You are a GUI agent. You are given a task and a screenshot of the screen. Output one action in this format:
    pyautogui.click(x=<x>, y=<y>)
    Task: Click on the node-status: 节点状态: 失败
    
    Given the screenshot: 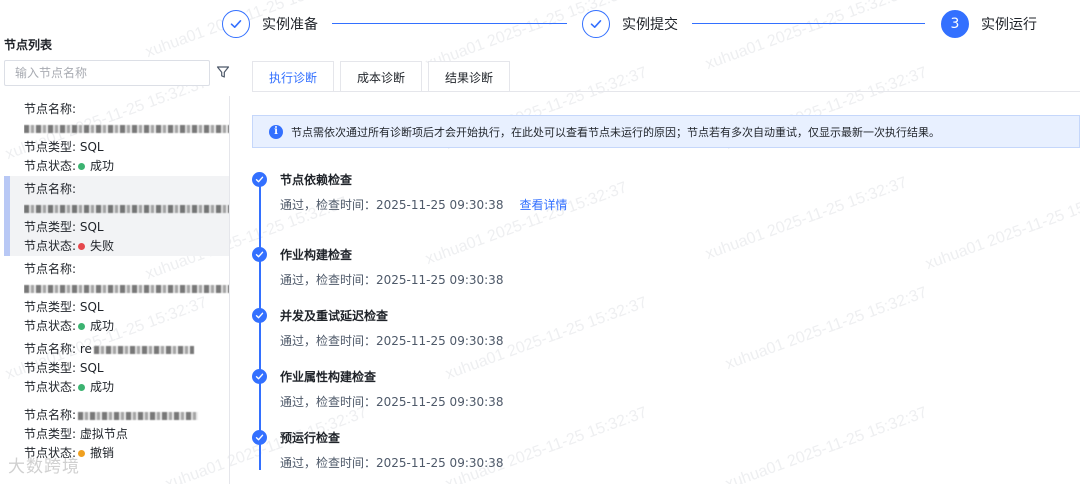 What is the action you would take?
    pyautogui.click(x=69, y=246)
    